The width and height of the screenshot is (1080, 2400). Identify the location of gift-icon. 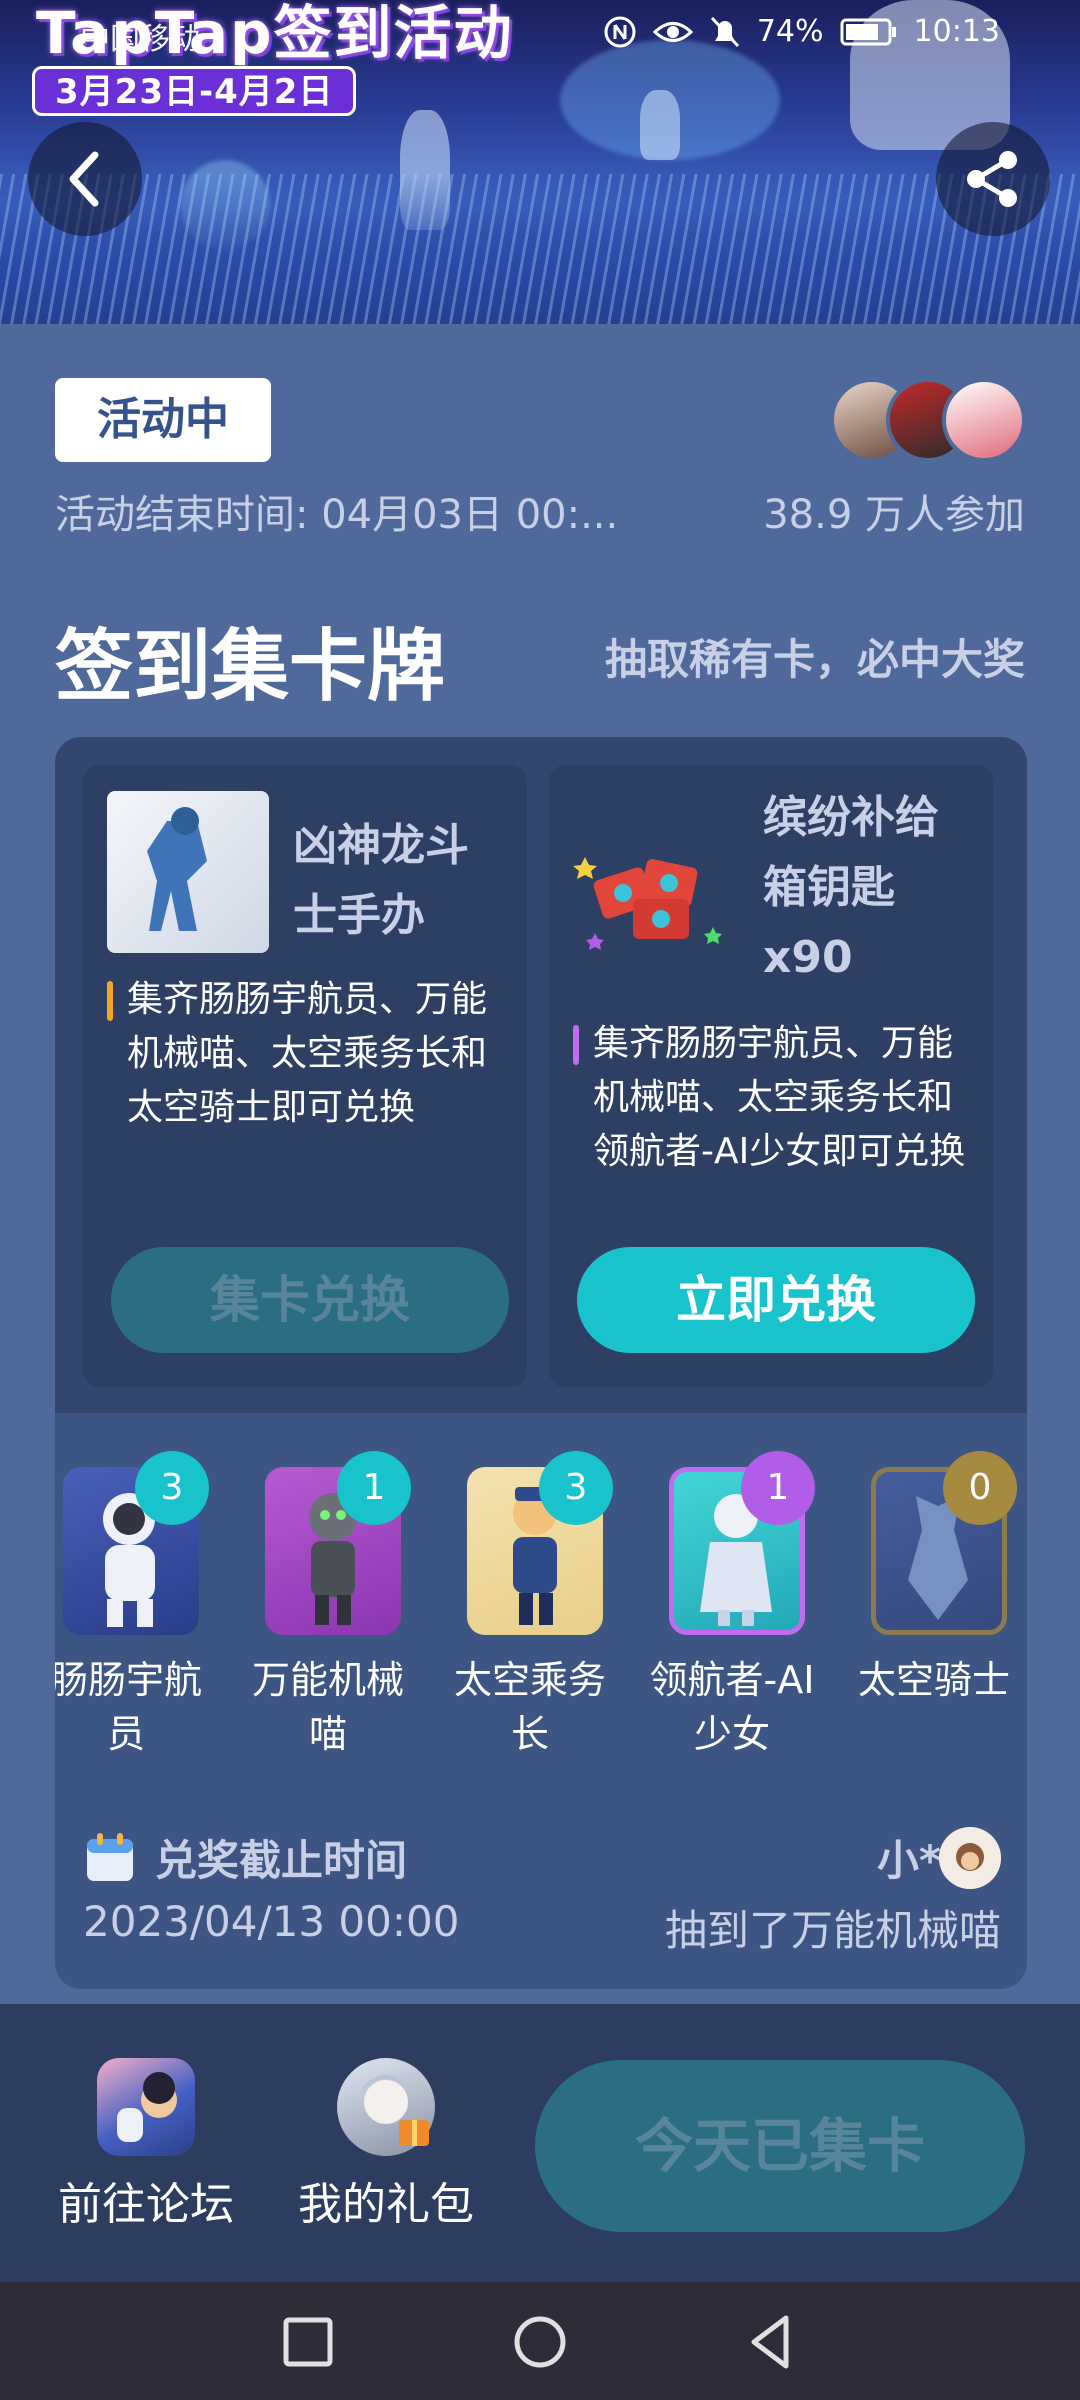
(386, 2107).